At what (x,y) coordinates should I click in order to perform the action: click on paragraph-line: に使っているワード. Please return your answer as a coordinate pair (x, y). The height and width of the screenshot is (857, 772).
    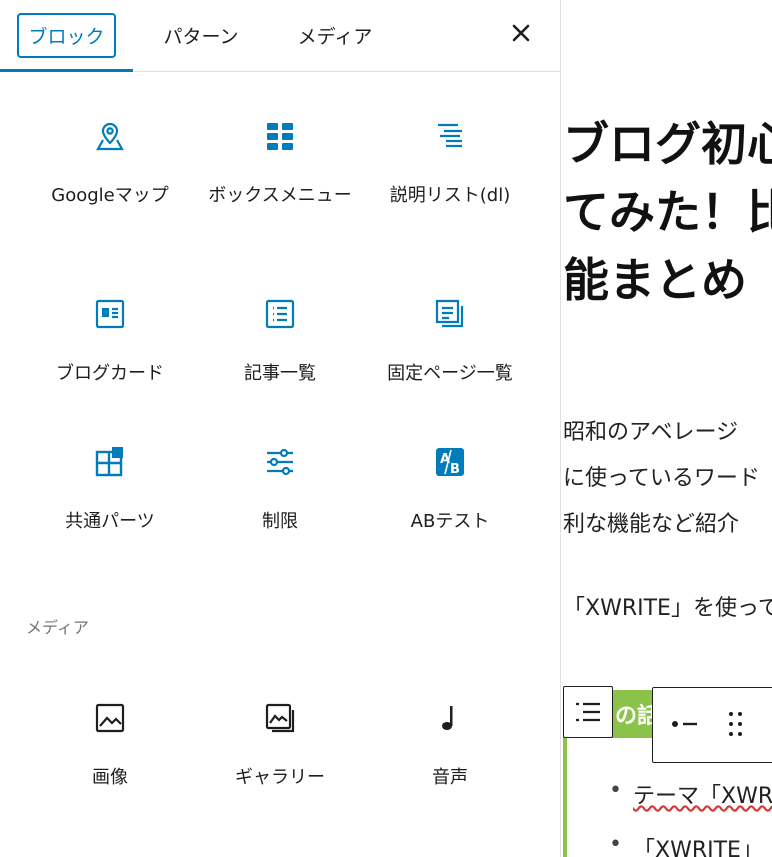
    Looking at the image, I should click on (661, 478).